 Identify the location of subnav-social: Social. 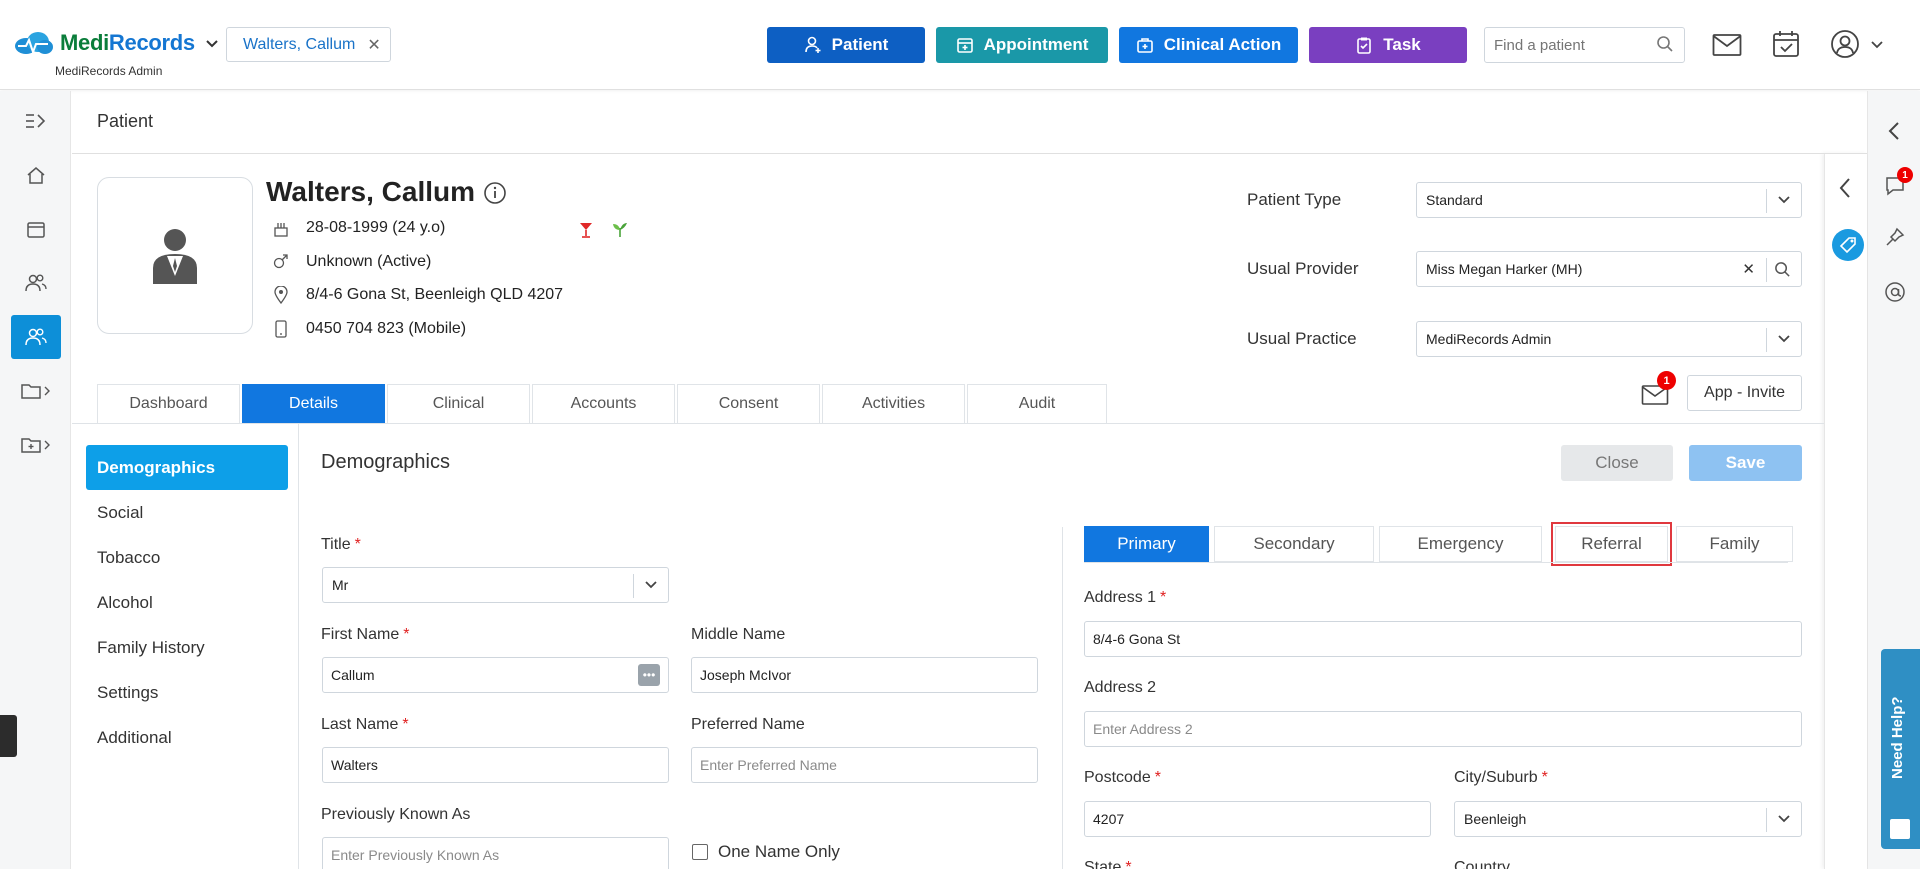
(187, 512).